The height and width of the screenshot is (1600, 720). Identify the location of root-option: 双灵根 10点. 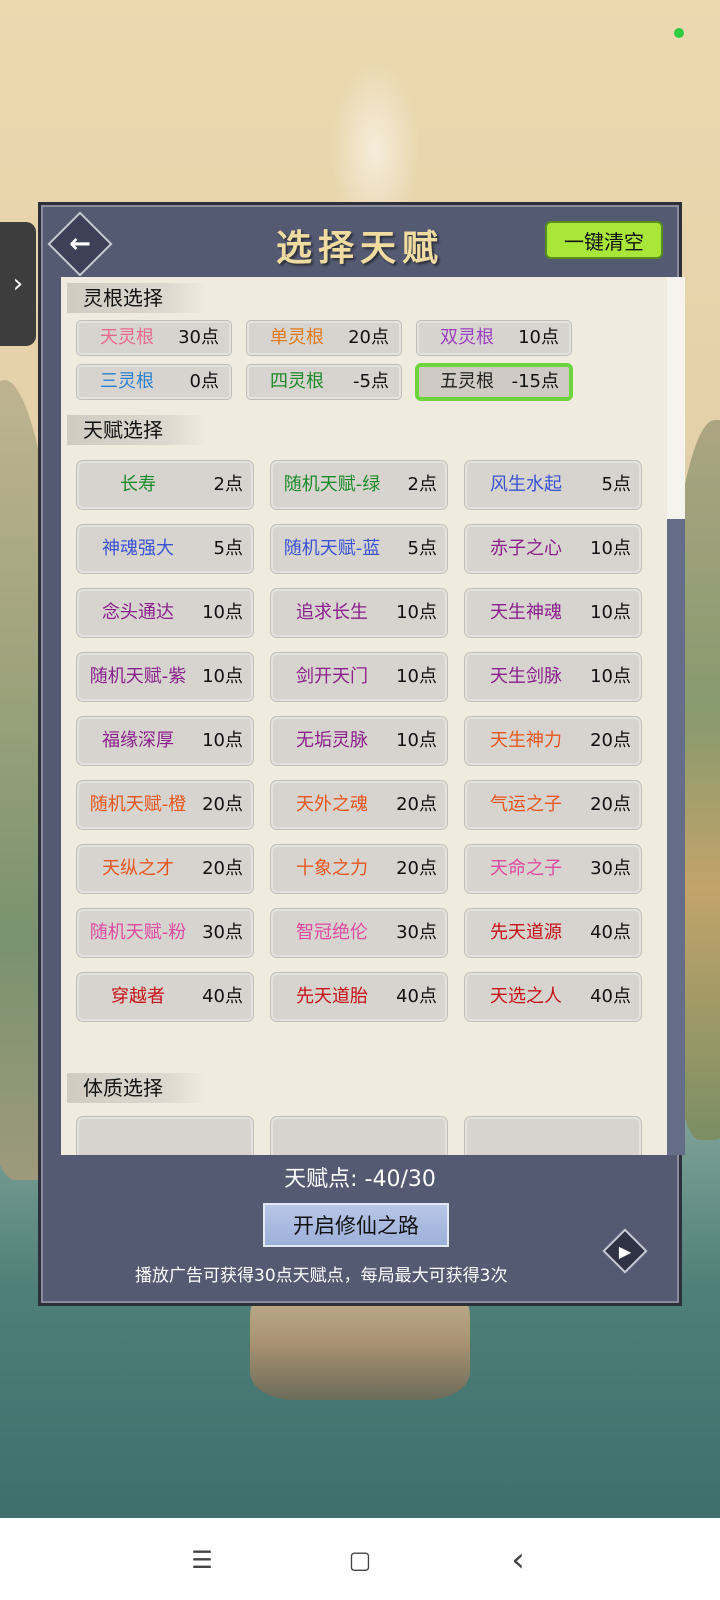
(494, 338).